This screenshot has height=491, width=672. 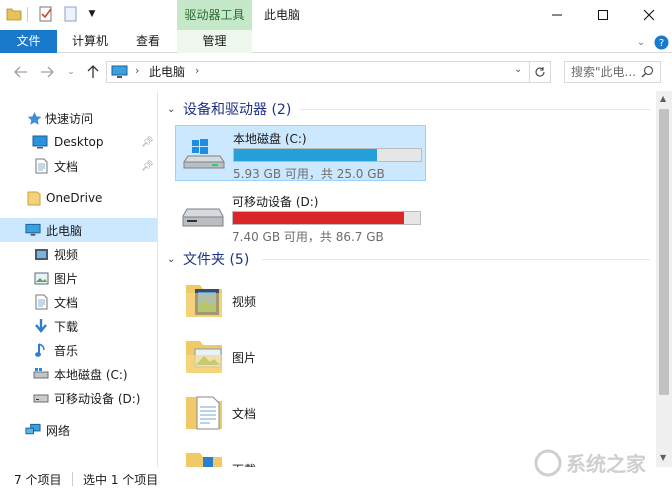 I want to click on customize-toolbar-icon: ▼, so click(x=92, y=14).